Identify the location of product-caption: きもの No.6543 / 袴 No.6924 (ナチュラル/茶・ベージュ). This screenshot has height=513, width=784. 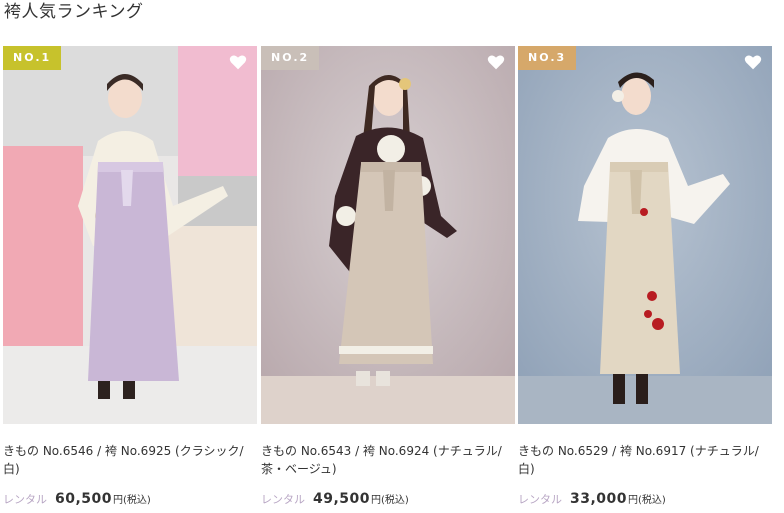
(386, 460).